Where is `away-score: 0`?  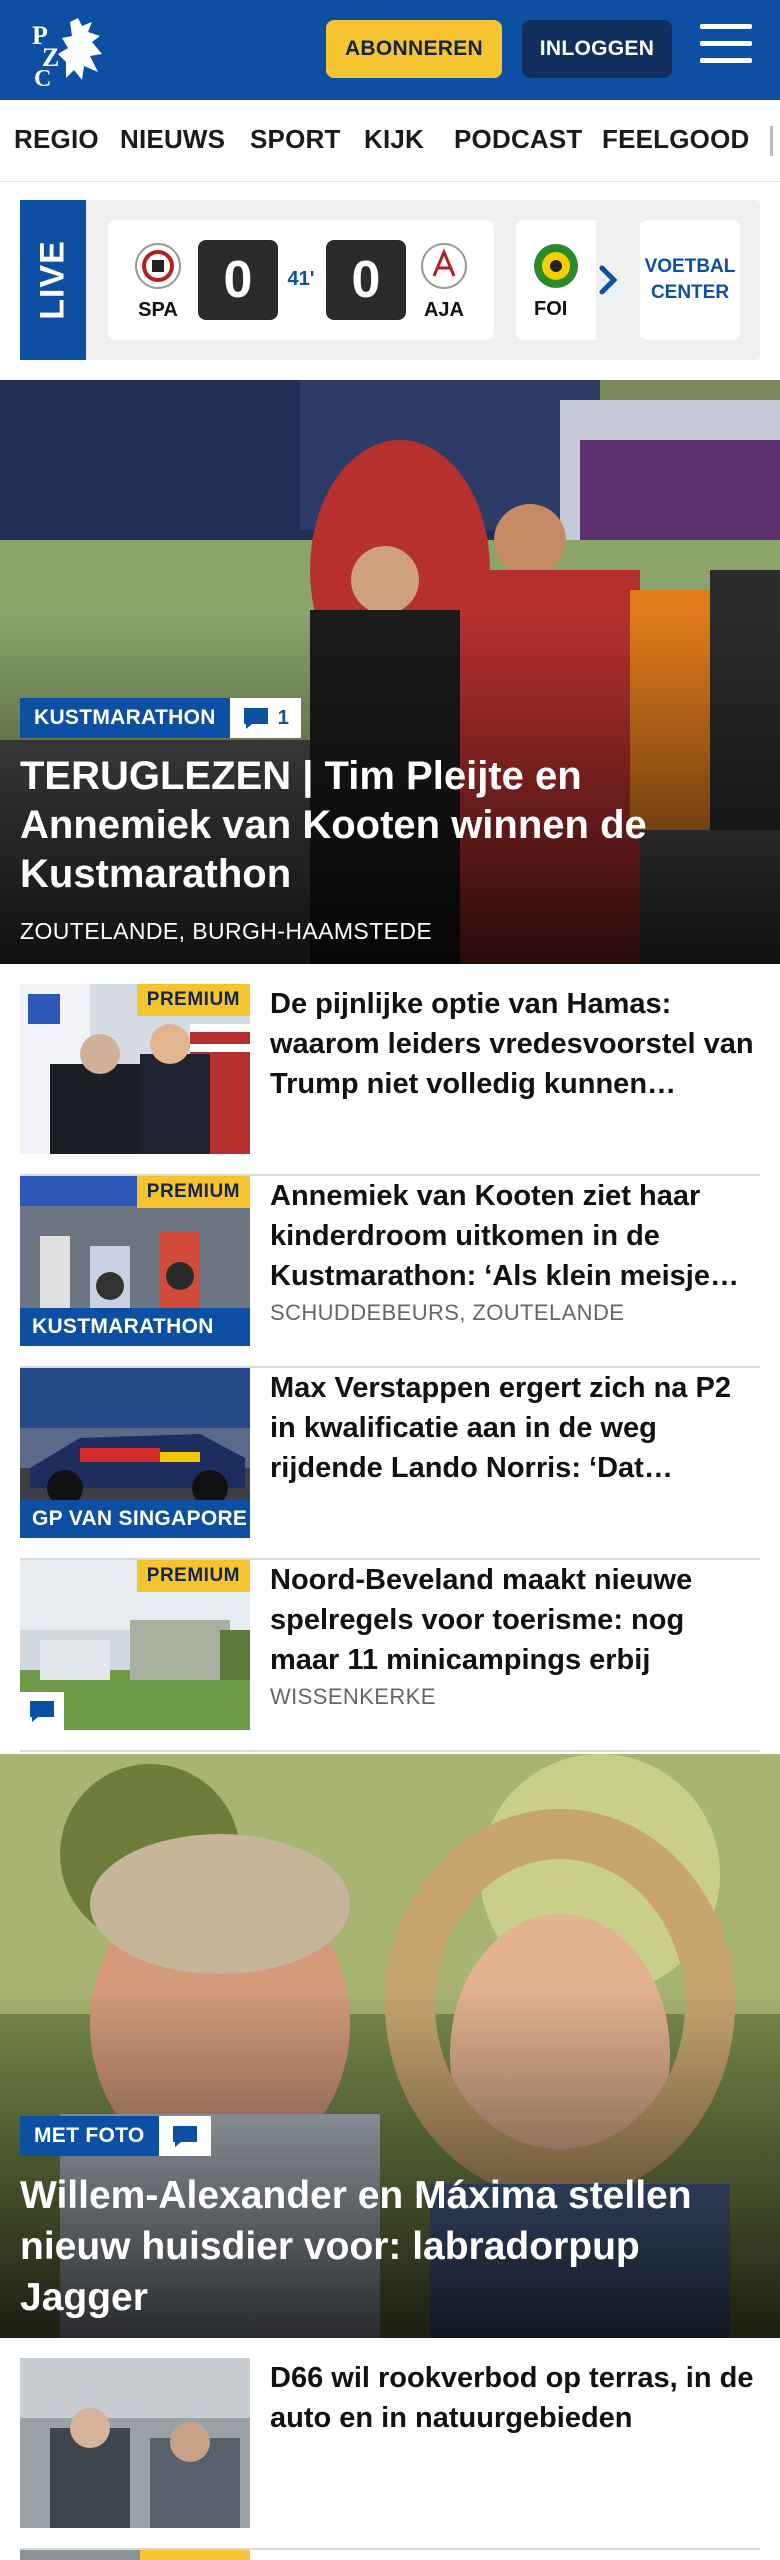
away-score: 0 is located at coordinates (366, 280).